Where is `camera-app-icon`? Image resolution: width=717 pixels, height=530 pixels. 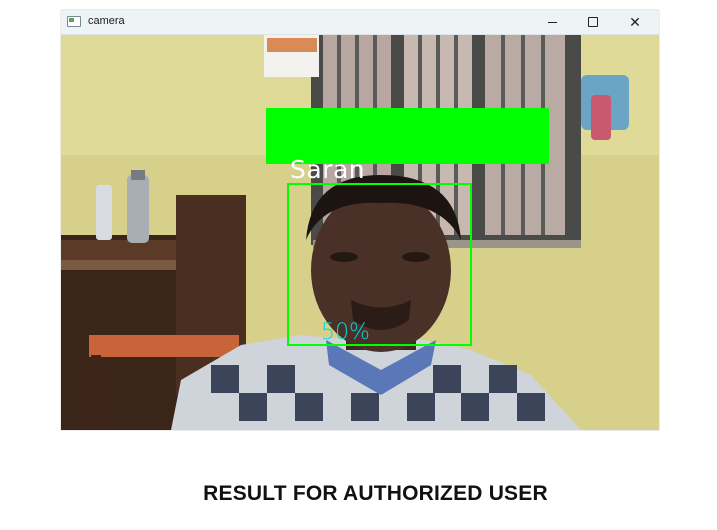
camera-app-icon is located at coordinates (74, 21).